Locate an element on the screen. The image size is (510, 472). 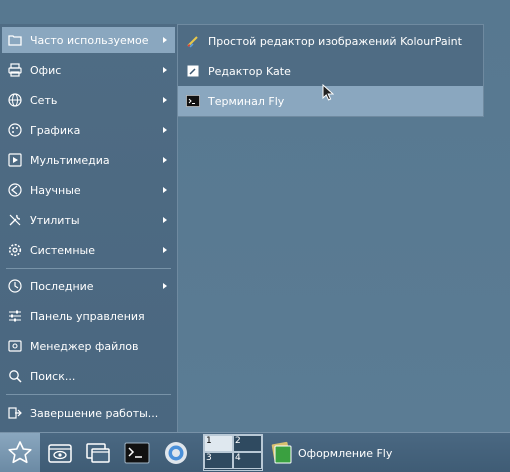
windows-icon is located at coordinates (98, 453).